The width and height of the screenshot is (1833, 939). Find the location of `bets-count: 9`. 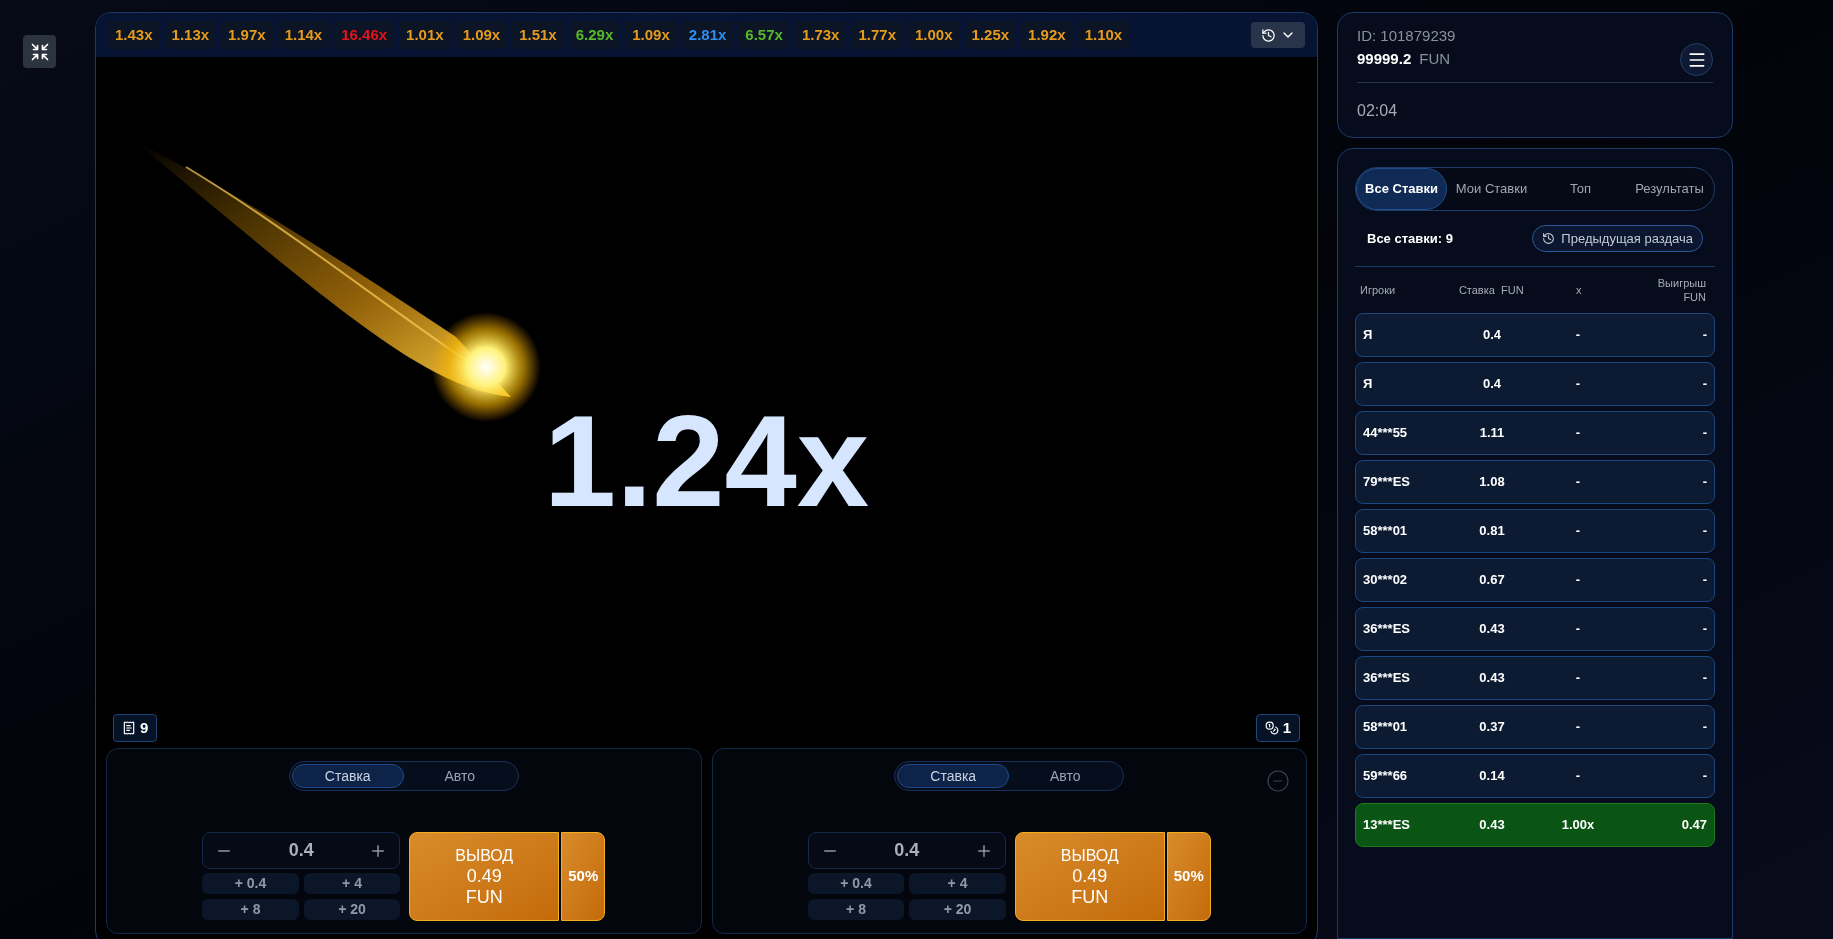

bets-count: 9 is located at coordinates (144, 727).